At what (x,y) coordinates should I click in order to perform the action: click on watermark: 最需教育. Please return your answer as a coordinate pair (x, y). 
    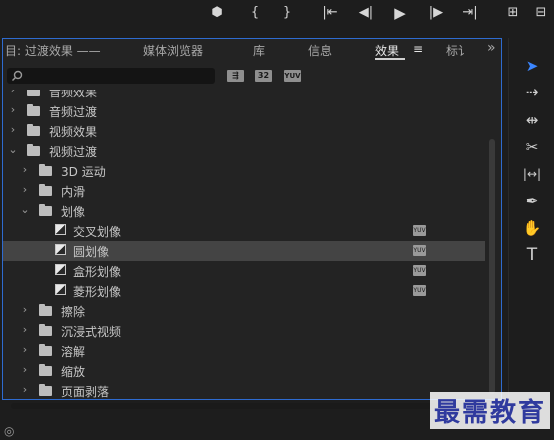
    Looking at the image, I should click on (490, 410).